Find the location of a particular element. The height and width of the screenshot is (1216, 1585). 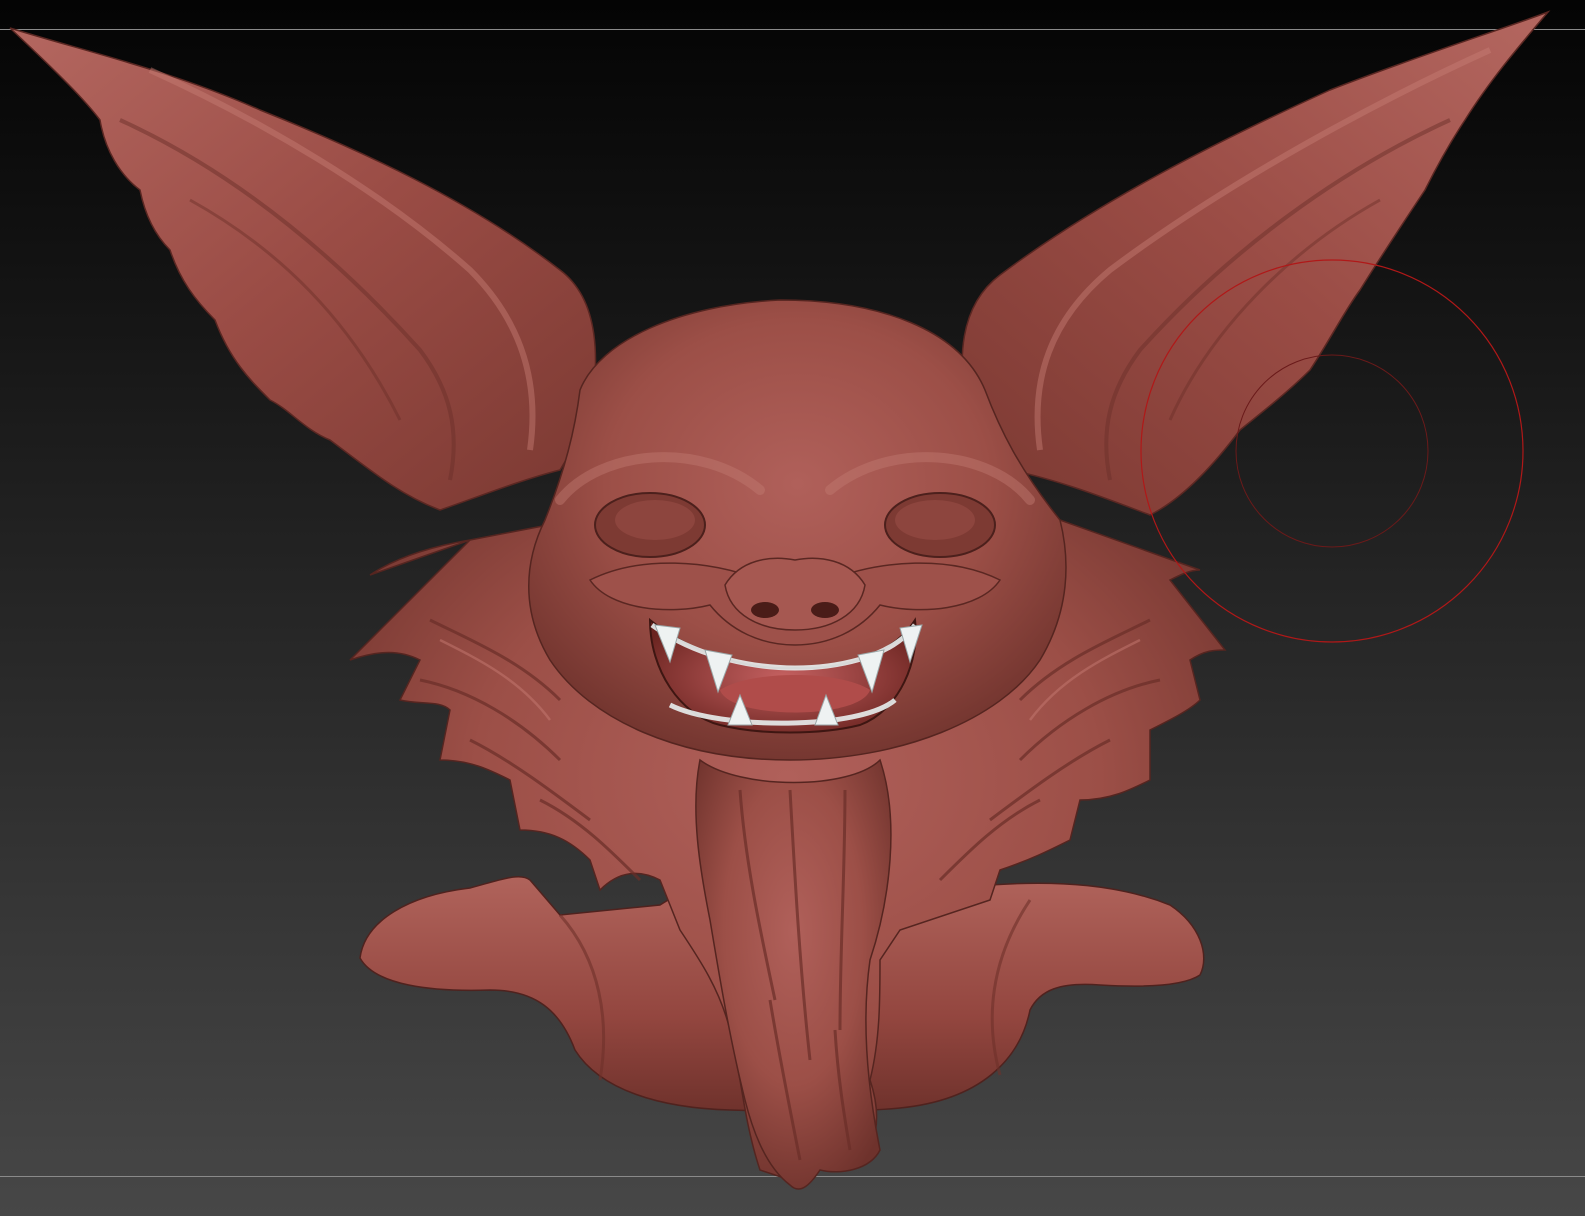

left-nostril is located at coordinates (765, 610).